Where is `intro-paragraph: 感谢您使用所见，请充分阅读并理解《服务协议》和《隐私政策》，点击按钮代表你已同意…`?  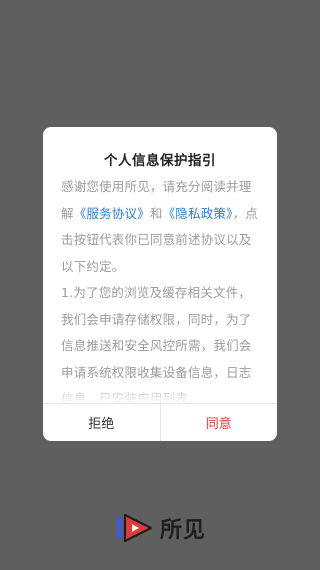 intro-paragraph: 感谢您使用所见，请充分阅读并理解《服务协议》和《隐私政策》，点击按钮代表你已同意… is located at coordinates (161, 227).